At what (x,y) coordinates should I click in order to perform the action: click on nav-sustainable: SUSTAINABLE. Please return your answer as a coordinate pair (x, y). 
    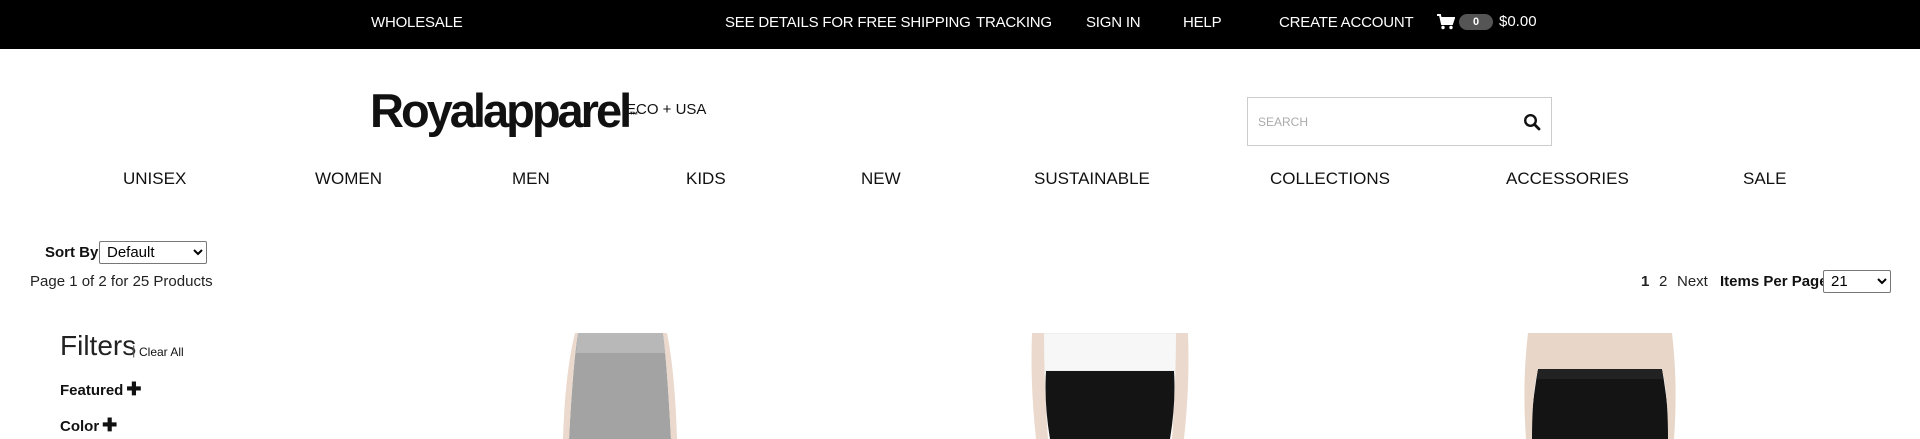
    Looking at the image, I should click on (1092, 179).